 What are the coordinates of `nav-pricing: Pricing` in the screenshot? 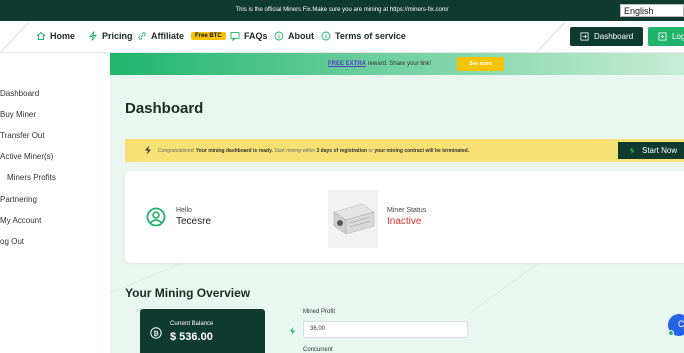 It's located at (110, 36).